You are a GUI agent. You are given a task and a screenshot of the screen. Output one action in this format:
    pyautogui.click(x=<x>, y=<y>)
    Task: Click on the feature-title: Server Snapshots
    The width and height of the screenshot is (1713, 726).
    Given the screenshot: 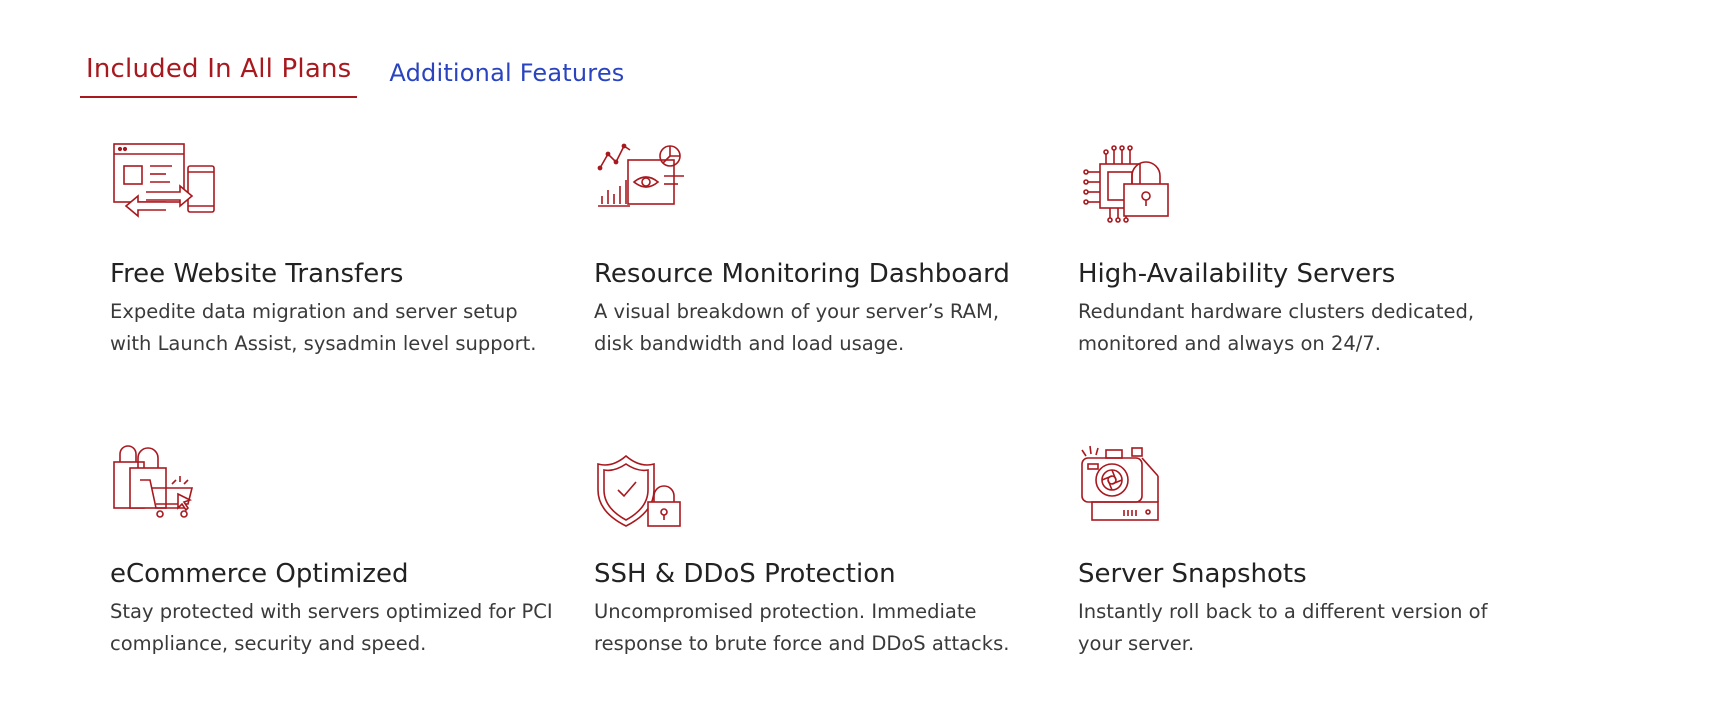 What is the action you would take?
    pyautogui.click(x=1192, y=574)
    